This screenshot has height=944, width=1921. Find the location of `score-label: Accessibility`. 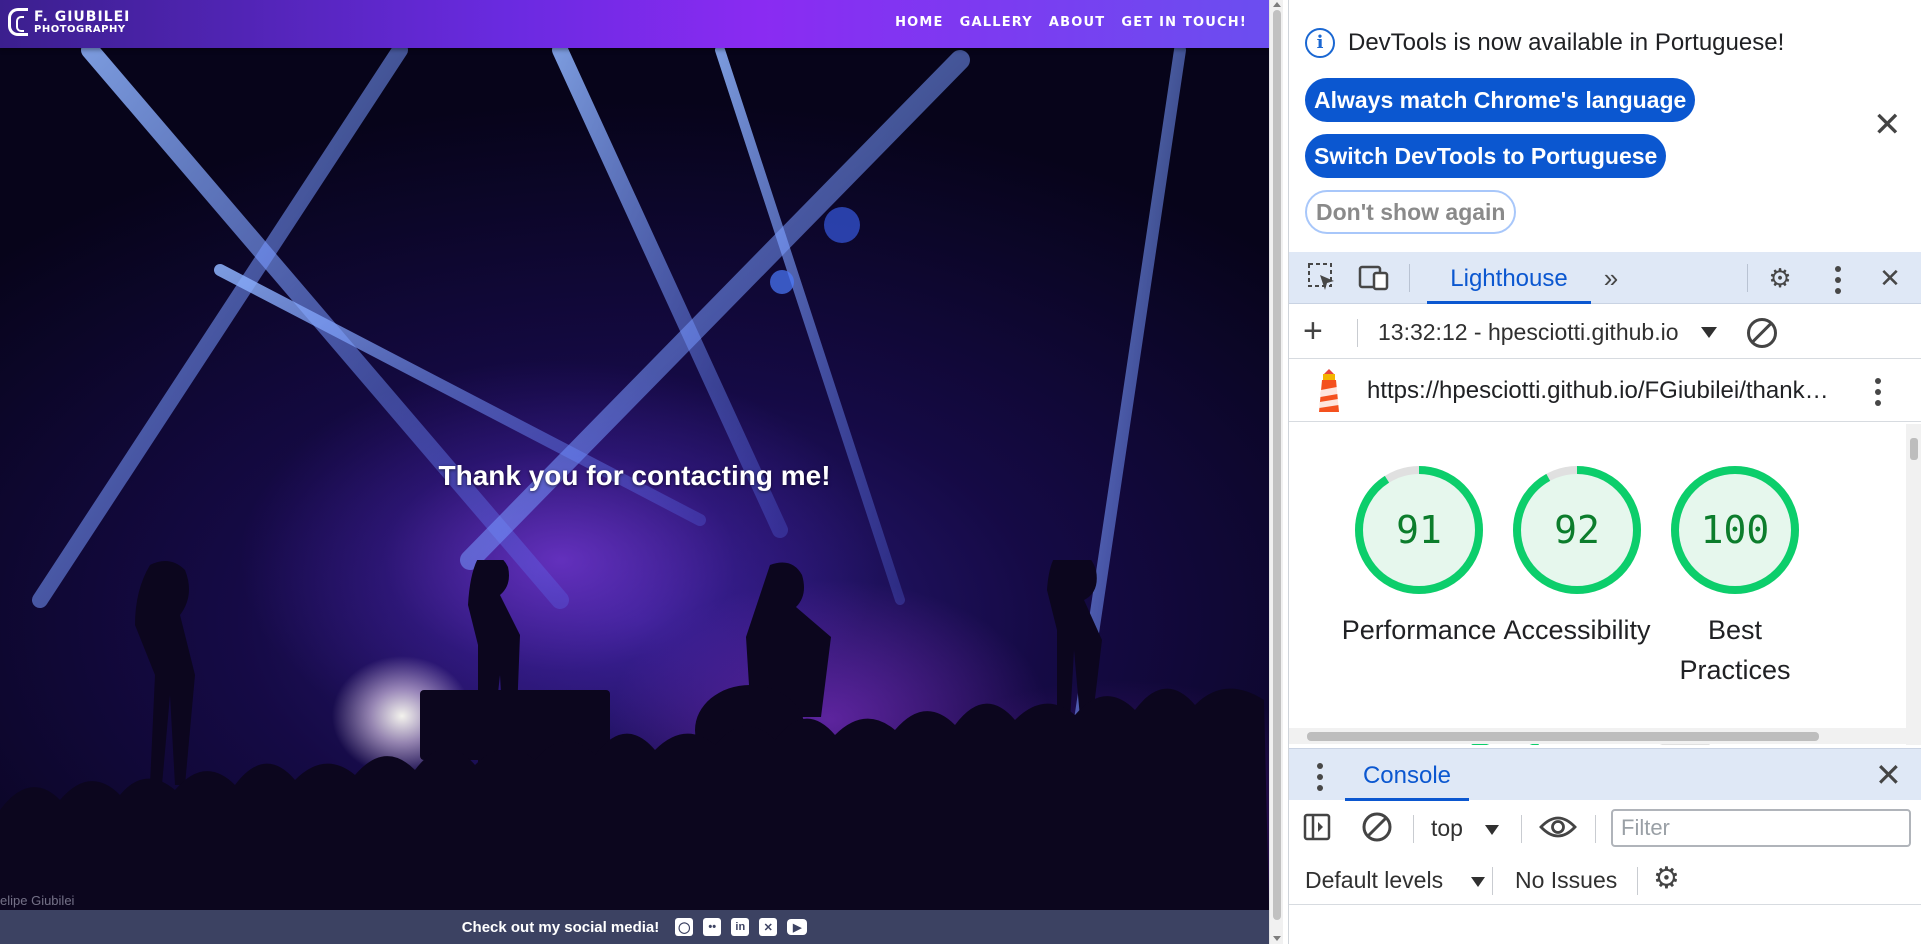

score-label: Accessibility is located at coordinates (1577, 630).